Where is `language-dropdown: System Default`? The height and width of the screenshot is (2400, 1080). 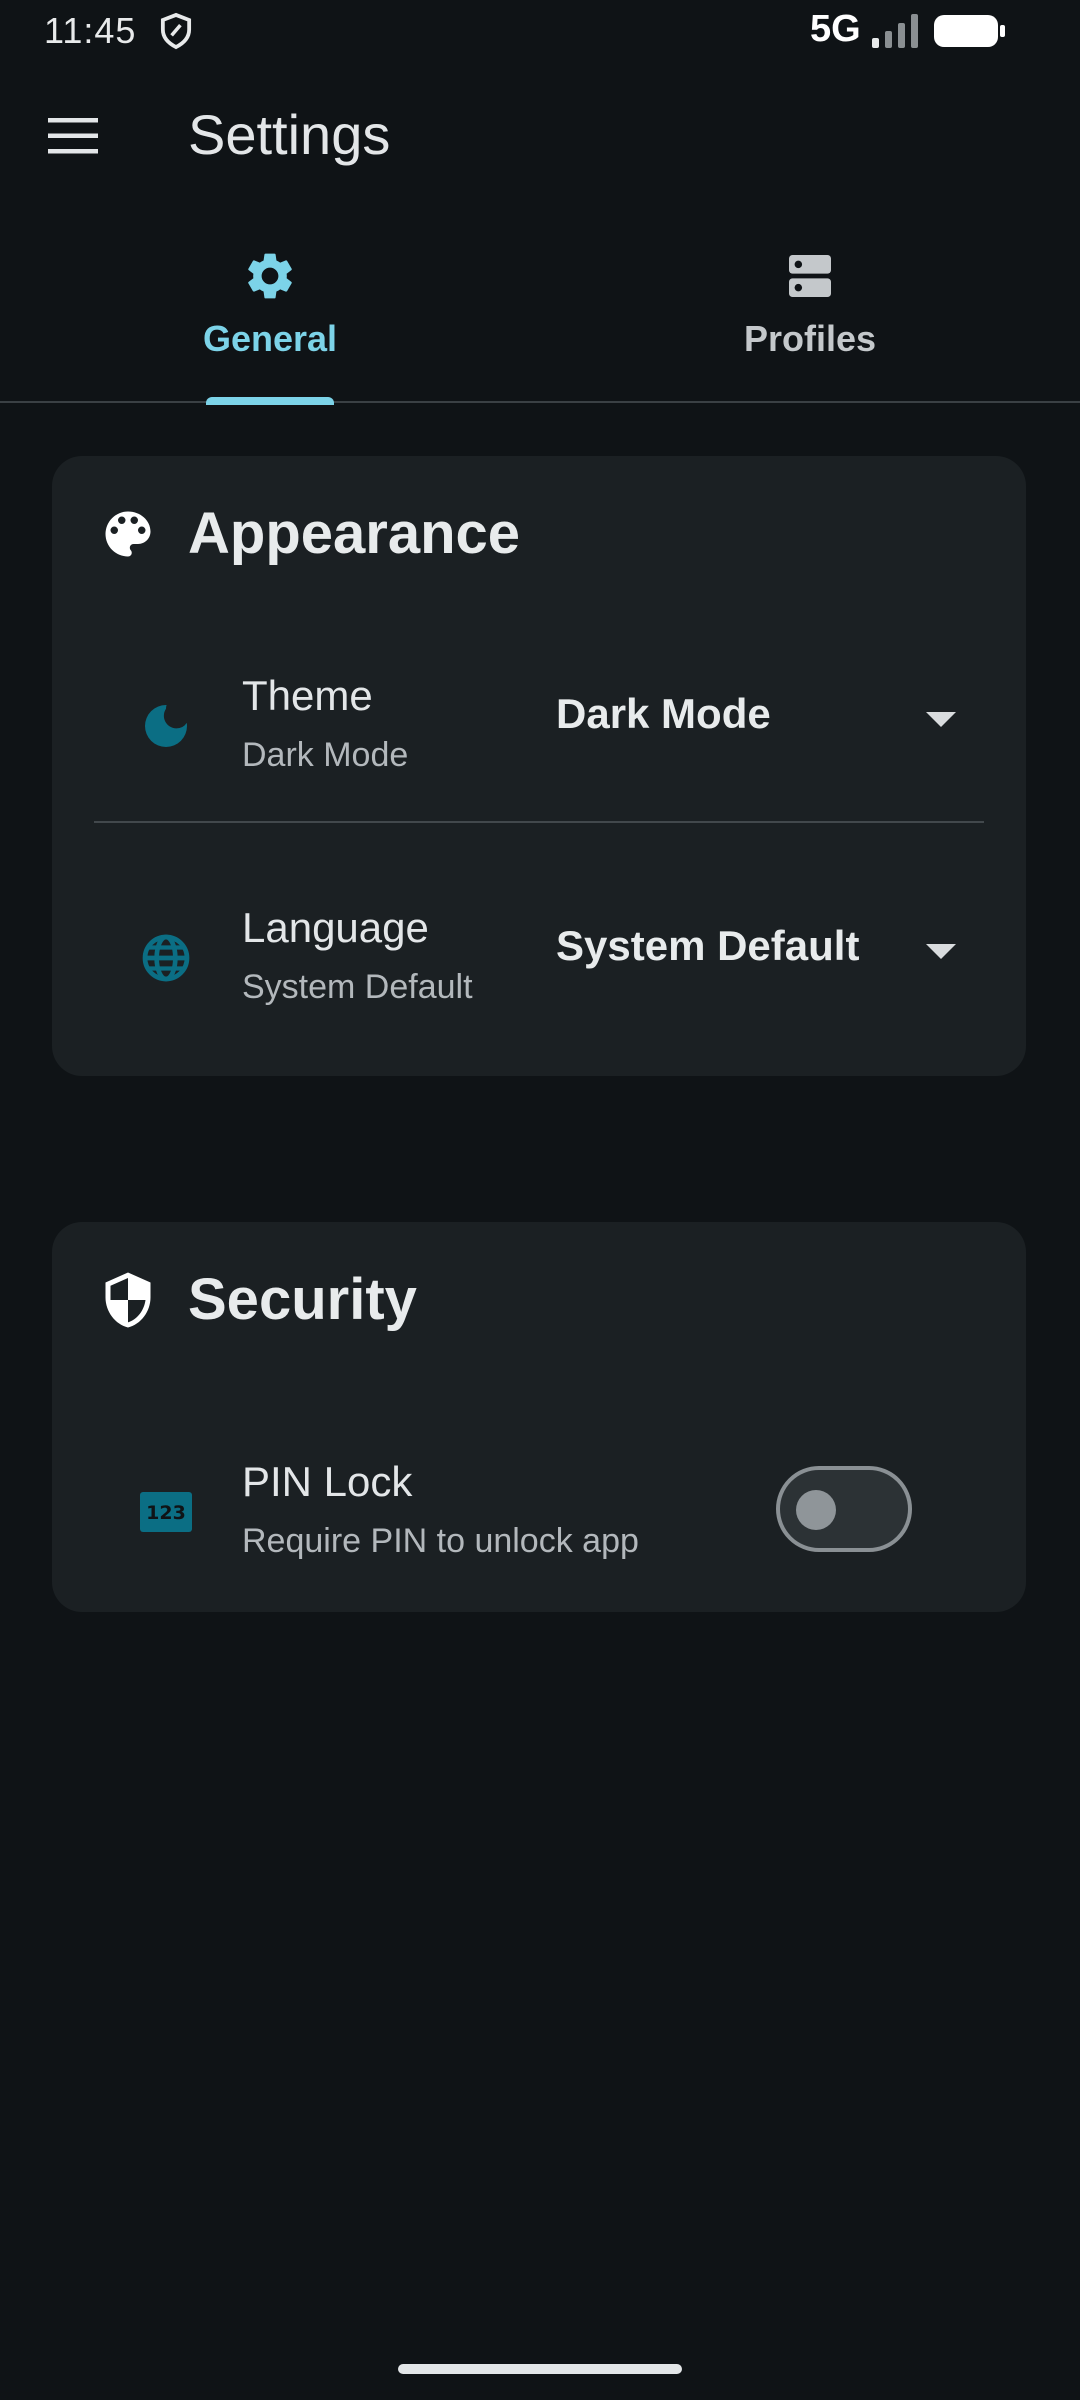 language-dropdown: System Default is located at coordinates (766, 950).